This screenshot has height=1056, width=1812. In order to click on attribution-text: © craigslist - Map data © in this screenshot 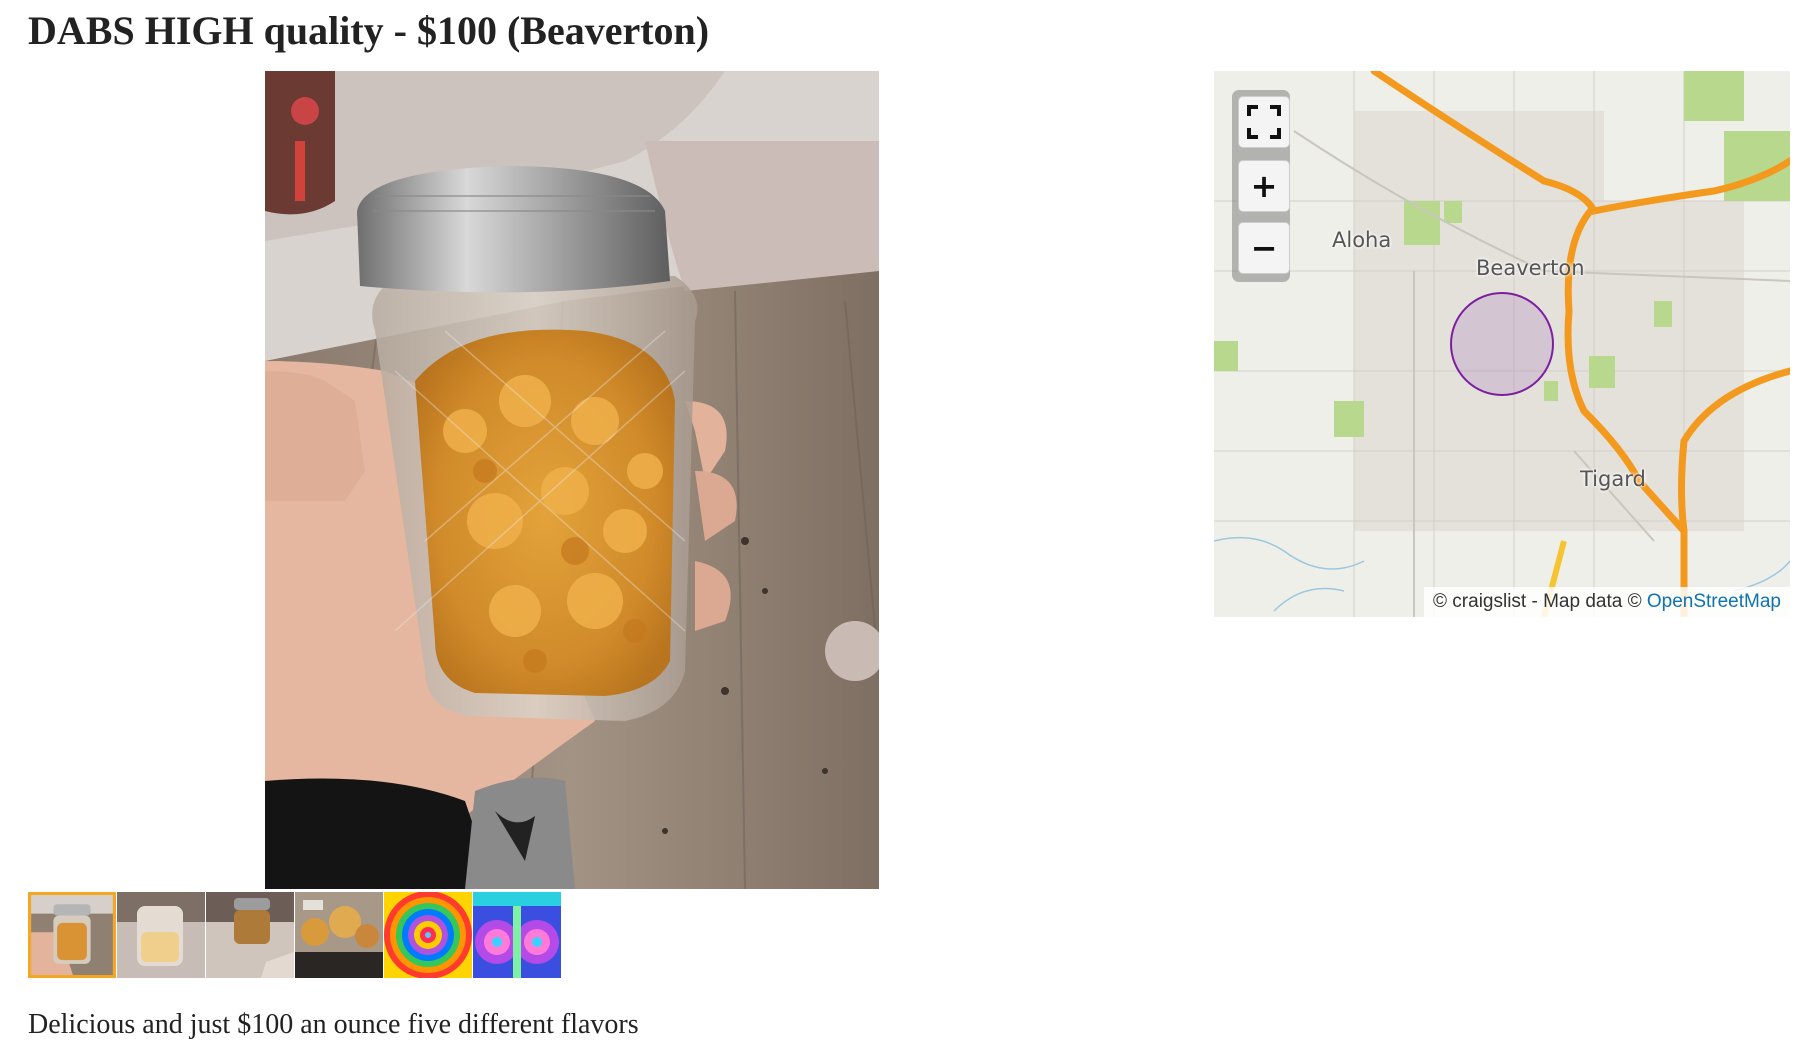, I will do `click(1540, 601)`.